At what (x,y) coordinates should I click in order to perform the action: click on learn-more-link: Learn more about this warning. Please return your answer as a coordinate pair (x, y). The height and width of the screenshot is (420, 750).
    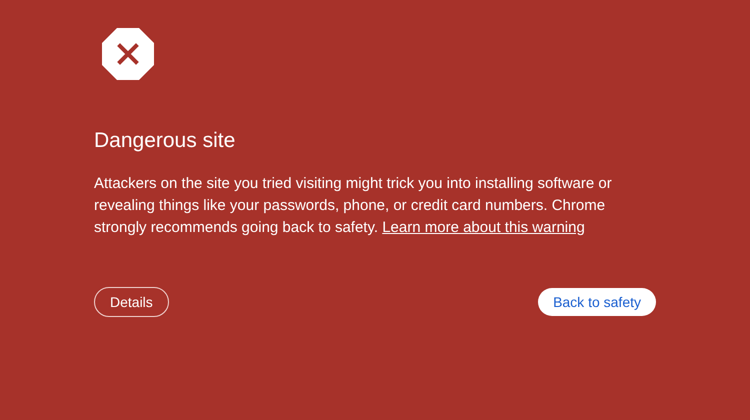
    Looking at the image, I should click on (483, 227).